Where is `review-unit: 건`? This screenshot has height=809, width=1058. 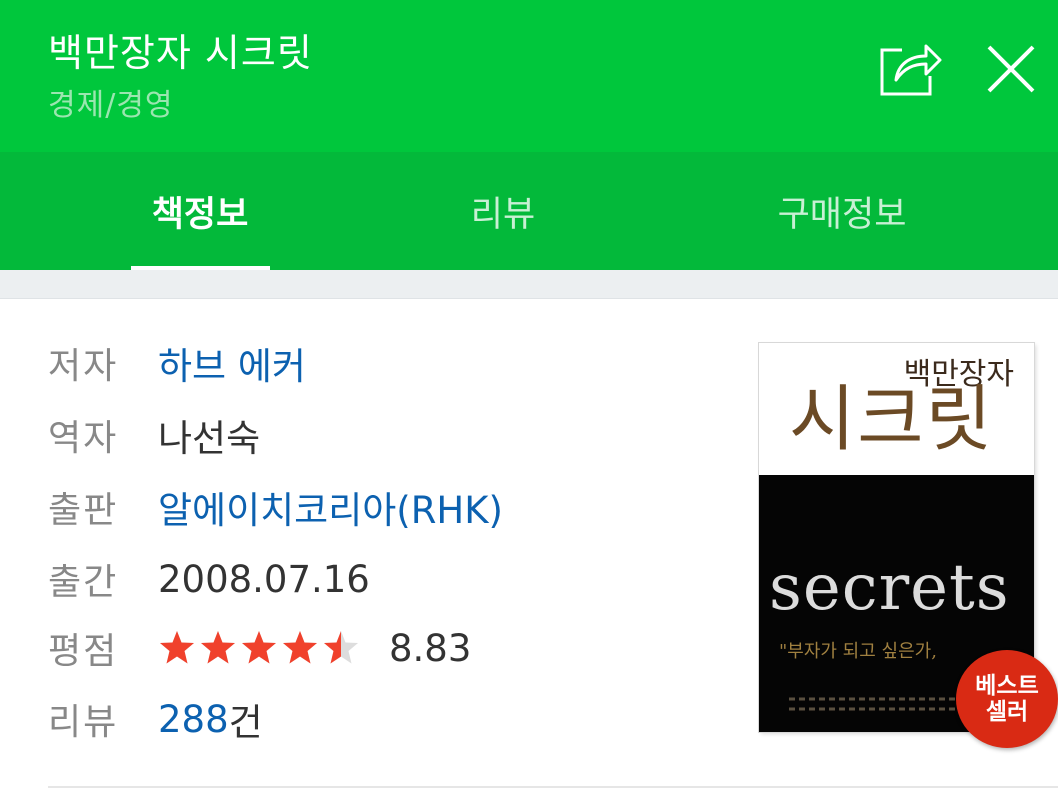
review-unit: 건 is located at coordinates (245, 722).